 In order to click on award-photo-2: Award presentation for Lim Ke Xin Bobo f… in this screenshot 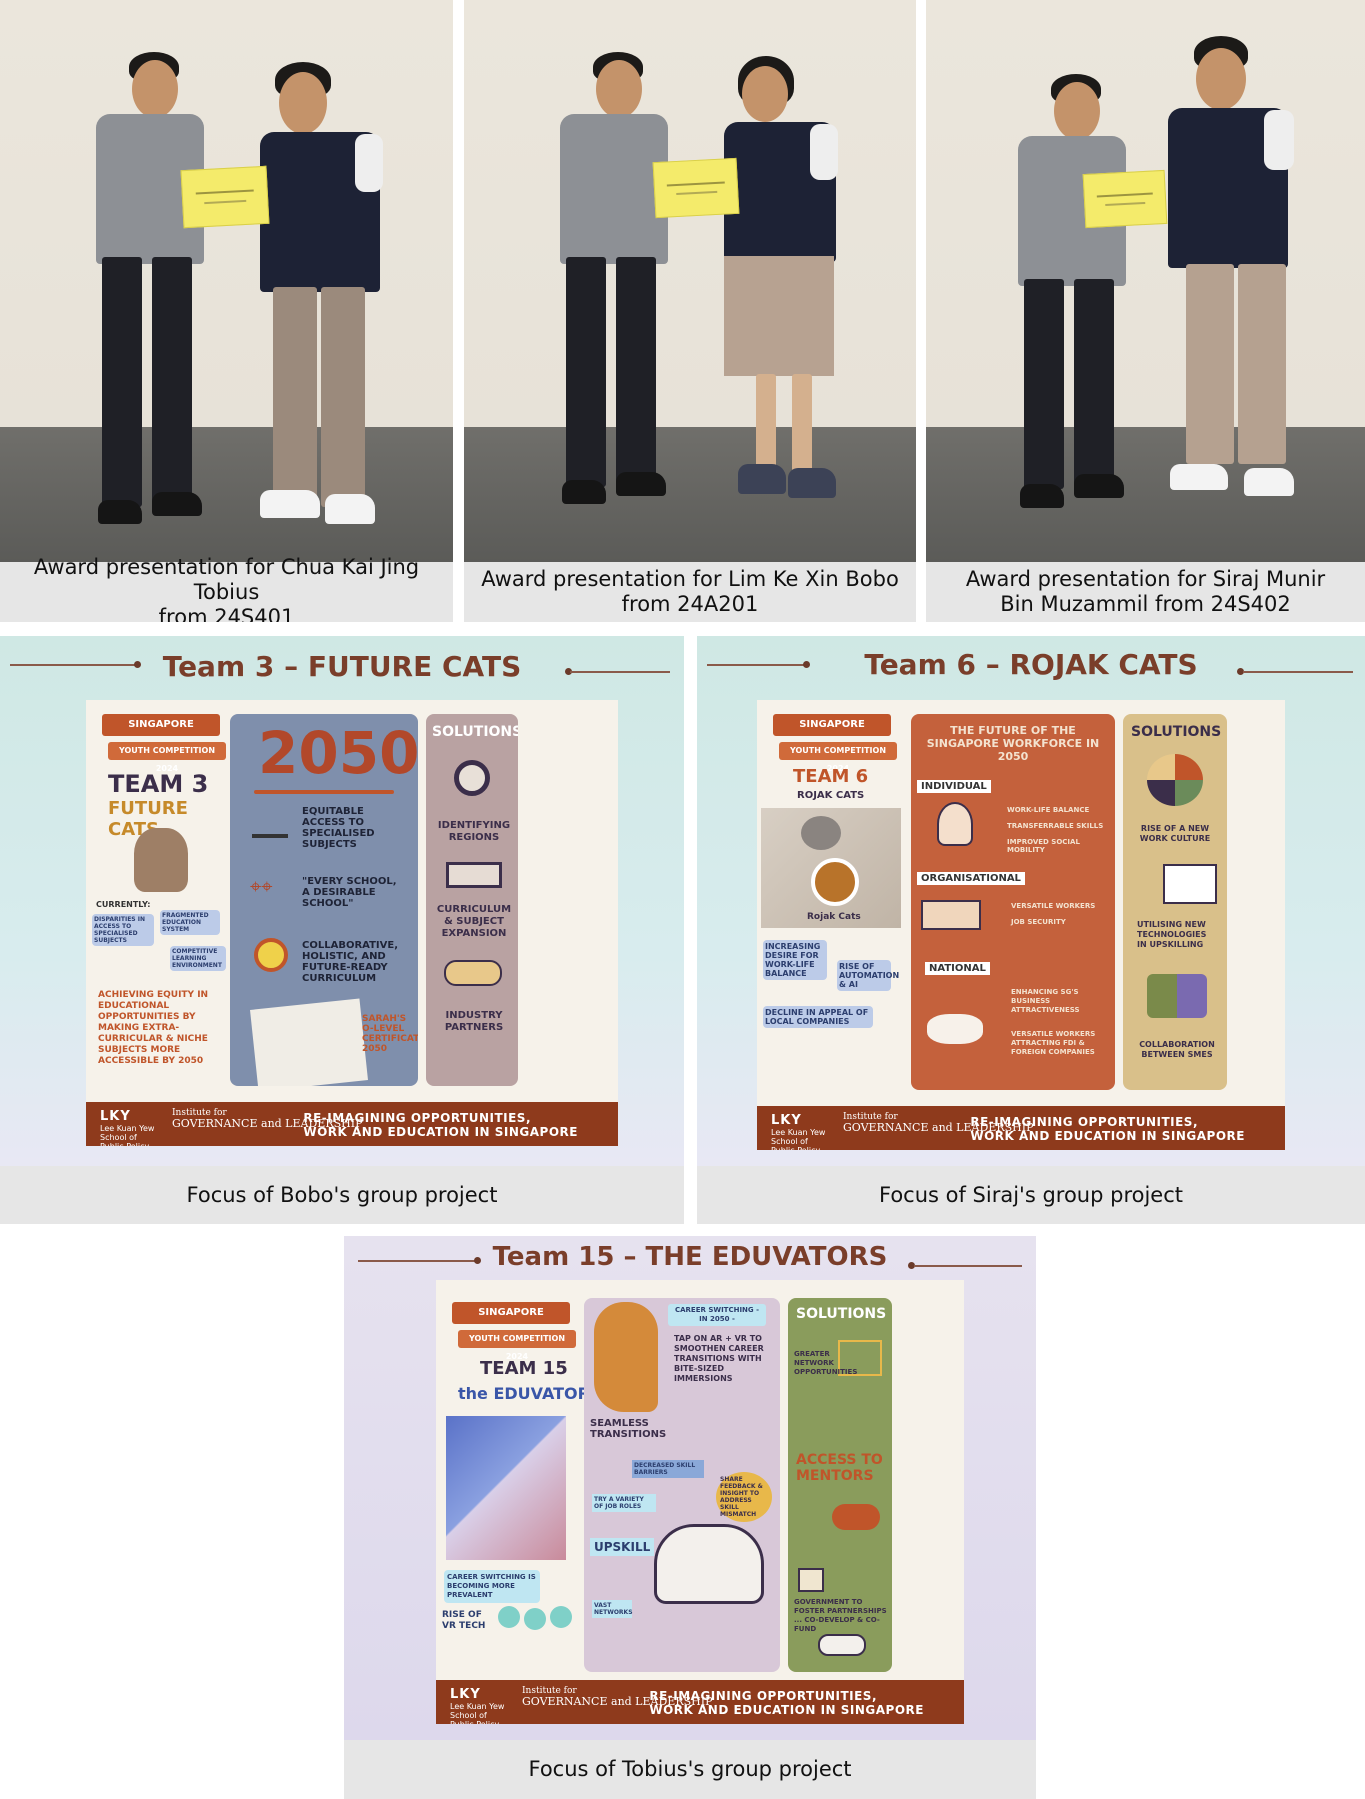, I will do `click(690, 311)`.